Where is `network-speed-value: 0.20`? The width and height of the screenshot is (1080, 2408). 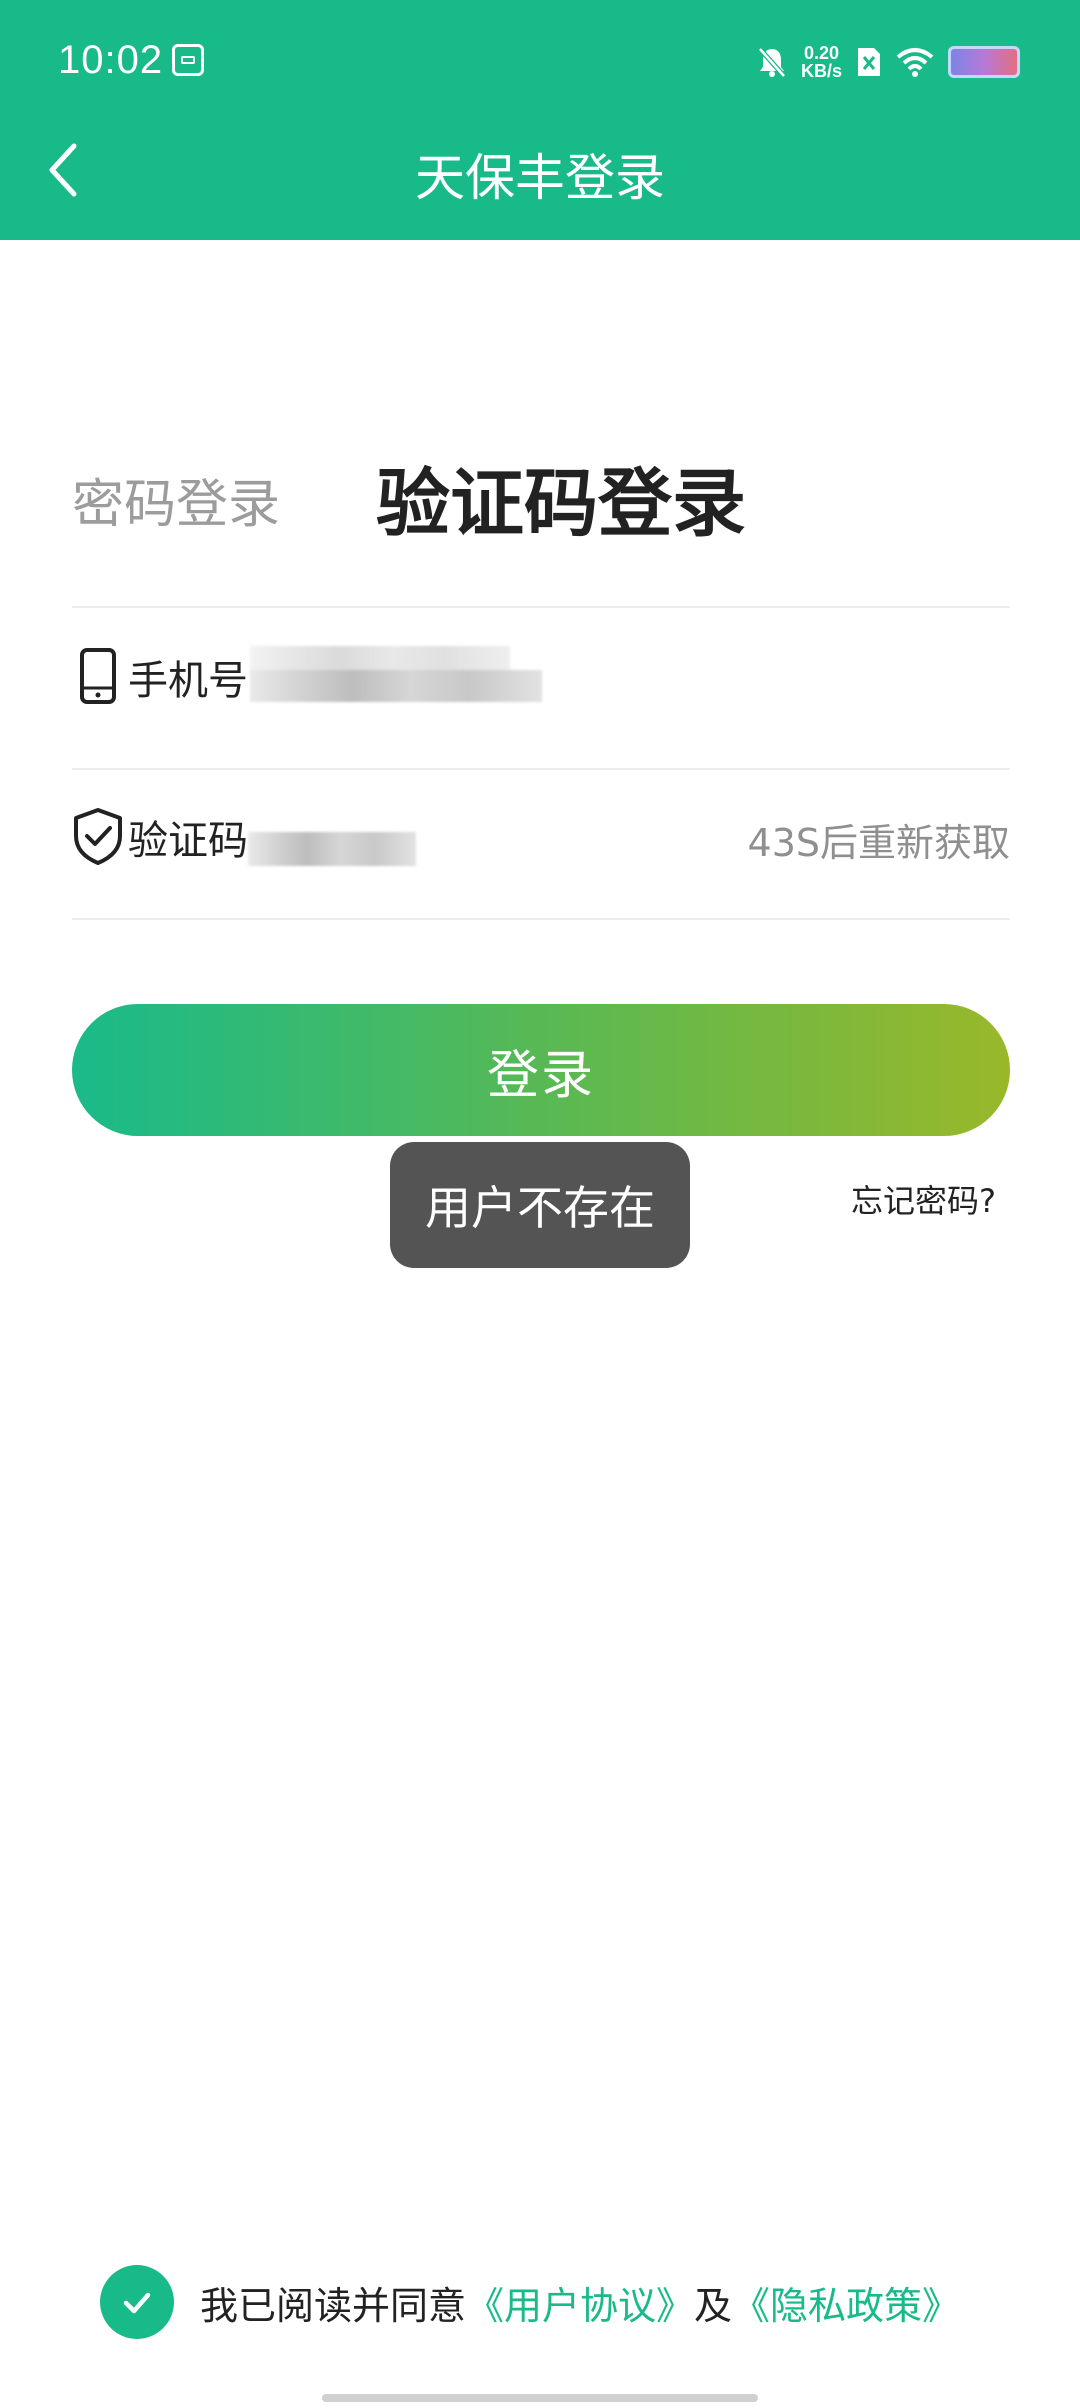
network-speed-value: 0.20 is located at coordinates (821, 53).